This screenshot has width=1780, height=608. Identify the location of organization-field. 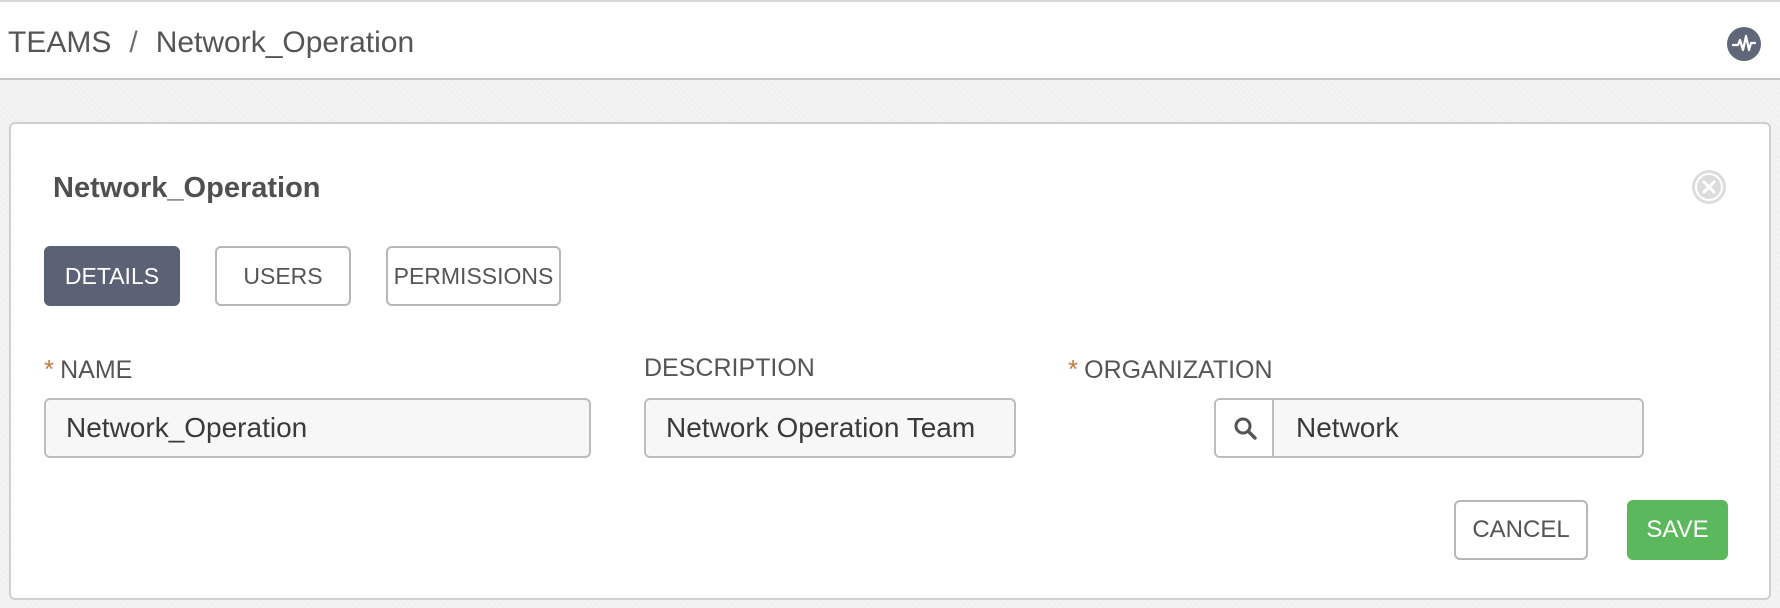
(1458, 428).